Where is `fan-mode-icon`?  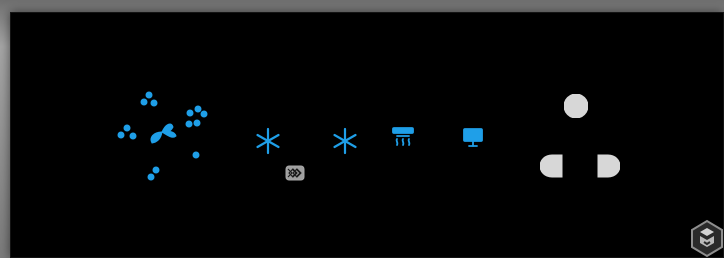 fan-mode-icon is located at coordinates (165, 136).